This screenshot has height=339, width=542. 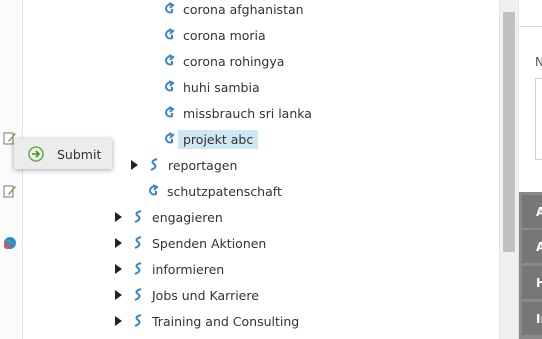 I want to click on tree-item: Jobs und Karriere, so click(x=186, y=295).